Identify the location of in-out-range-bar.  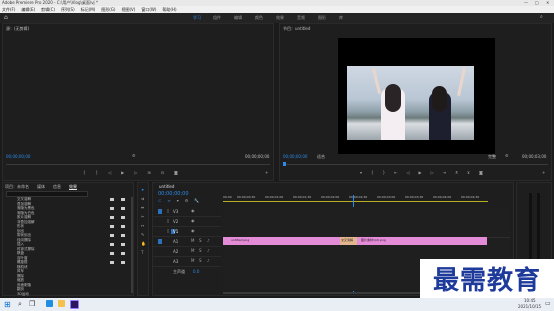
(355, 201).